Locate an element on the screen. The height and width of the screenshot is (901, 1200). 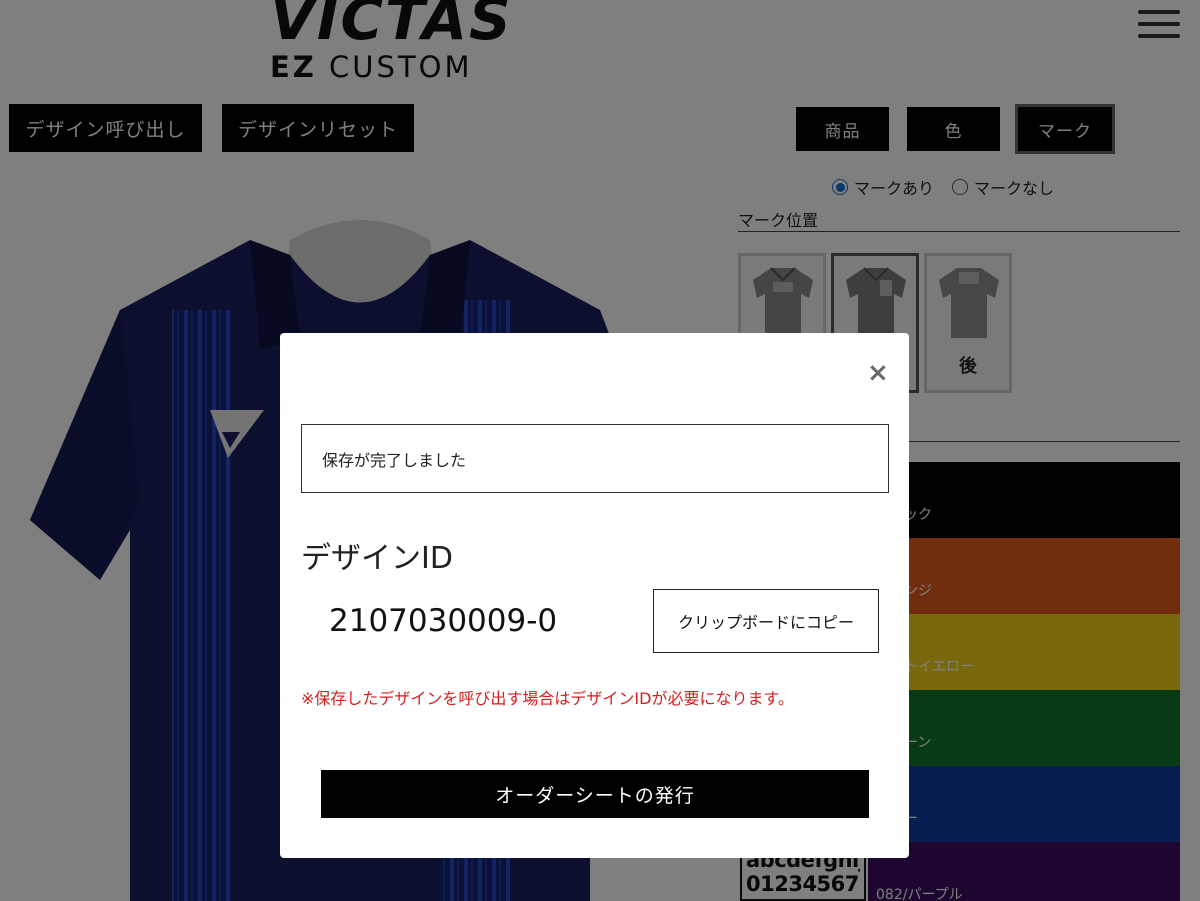
copy-to-clipboard-button: クリップボードにコピー is located at coordinates (766, 621).